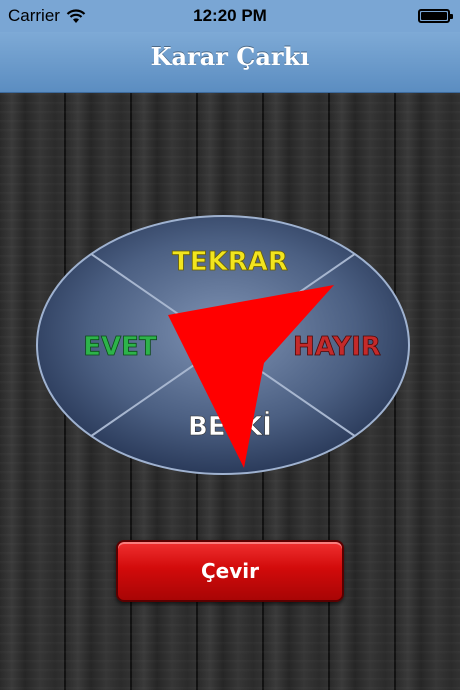  I want to click on segment-top-label: TEKRAR, so click(230, 262).